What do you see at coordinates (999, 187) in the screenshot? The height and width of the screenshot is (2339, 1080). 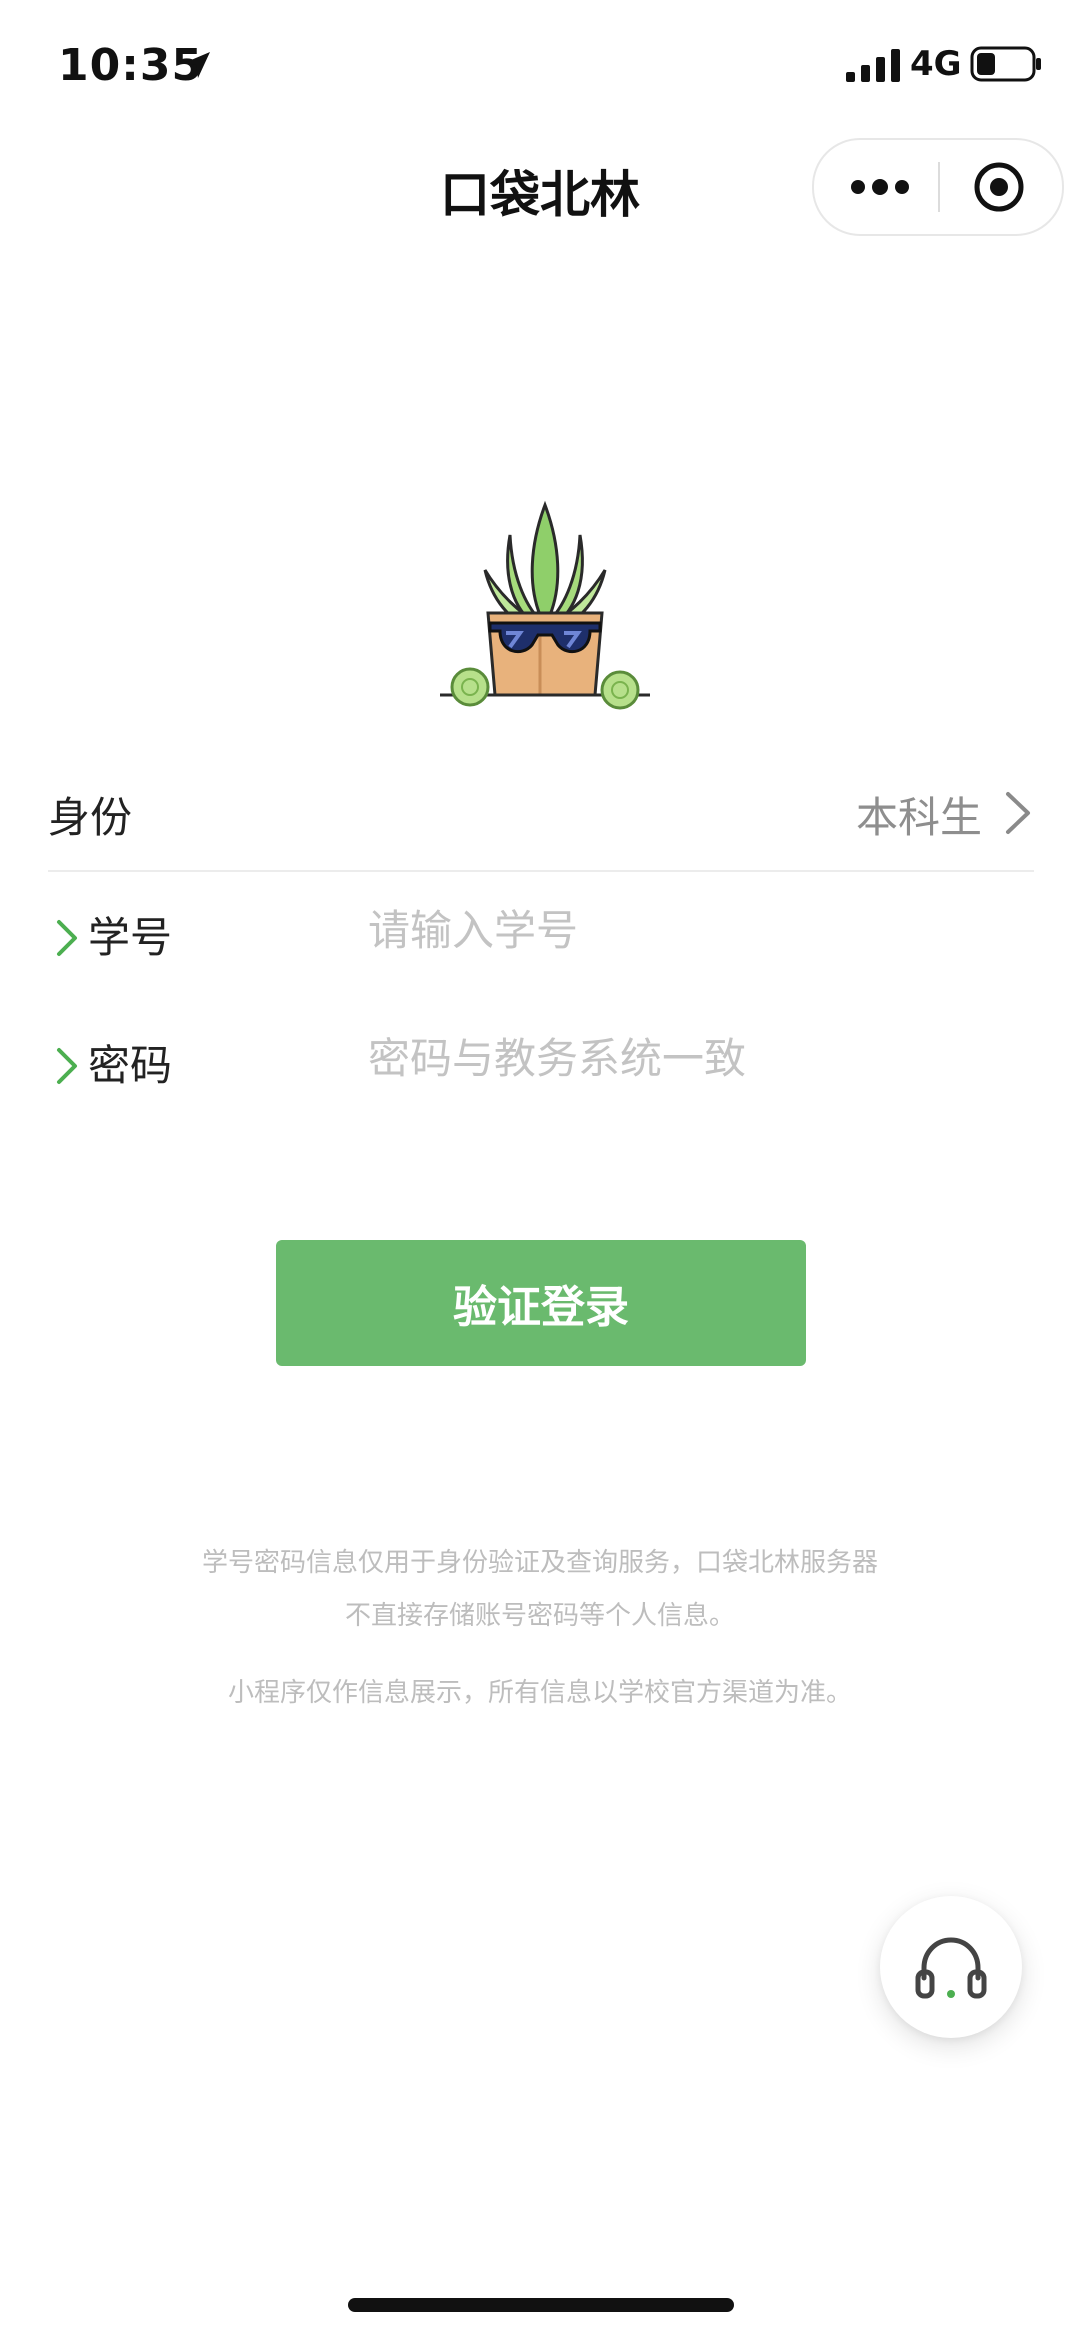 I see `close-target-icon` at bounding box center [999, 187].